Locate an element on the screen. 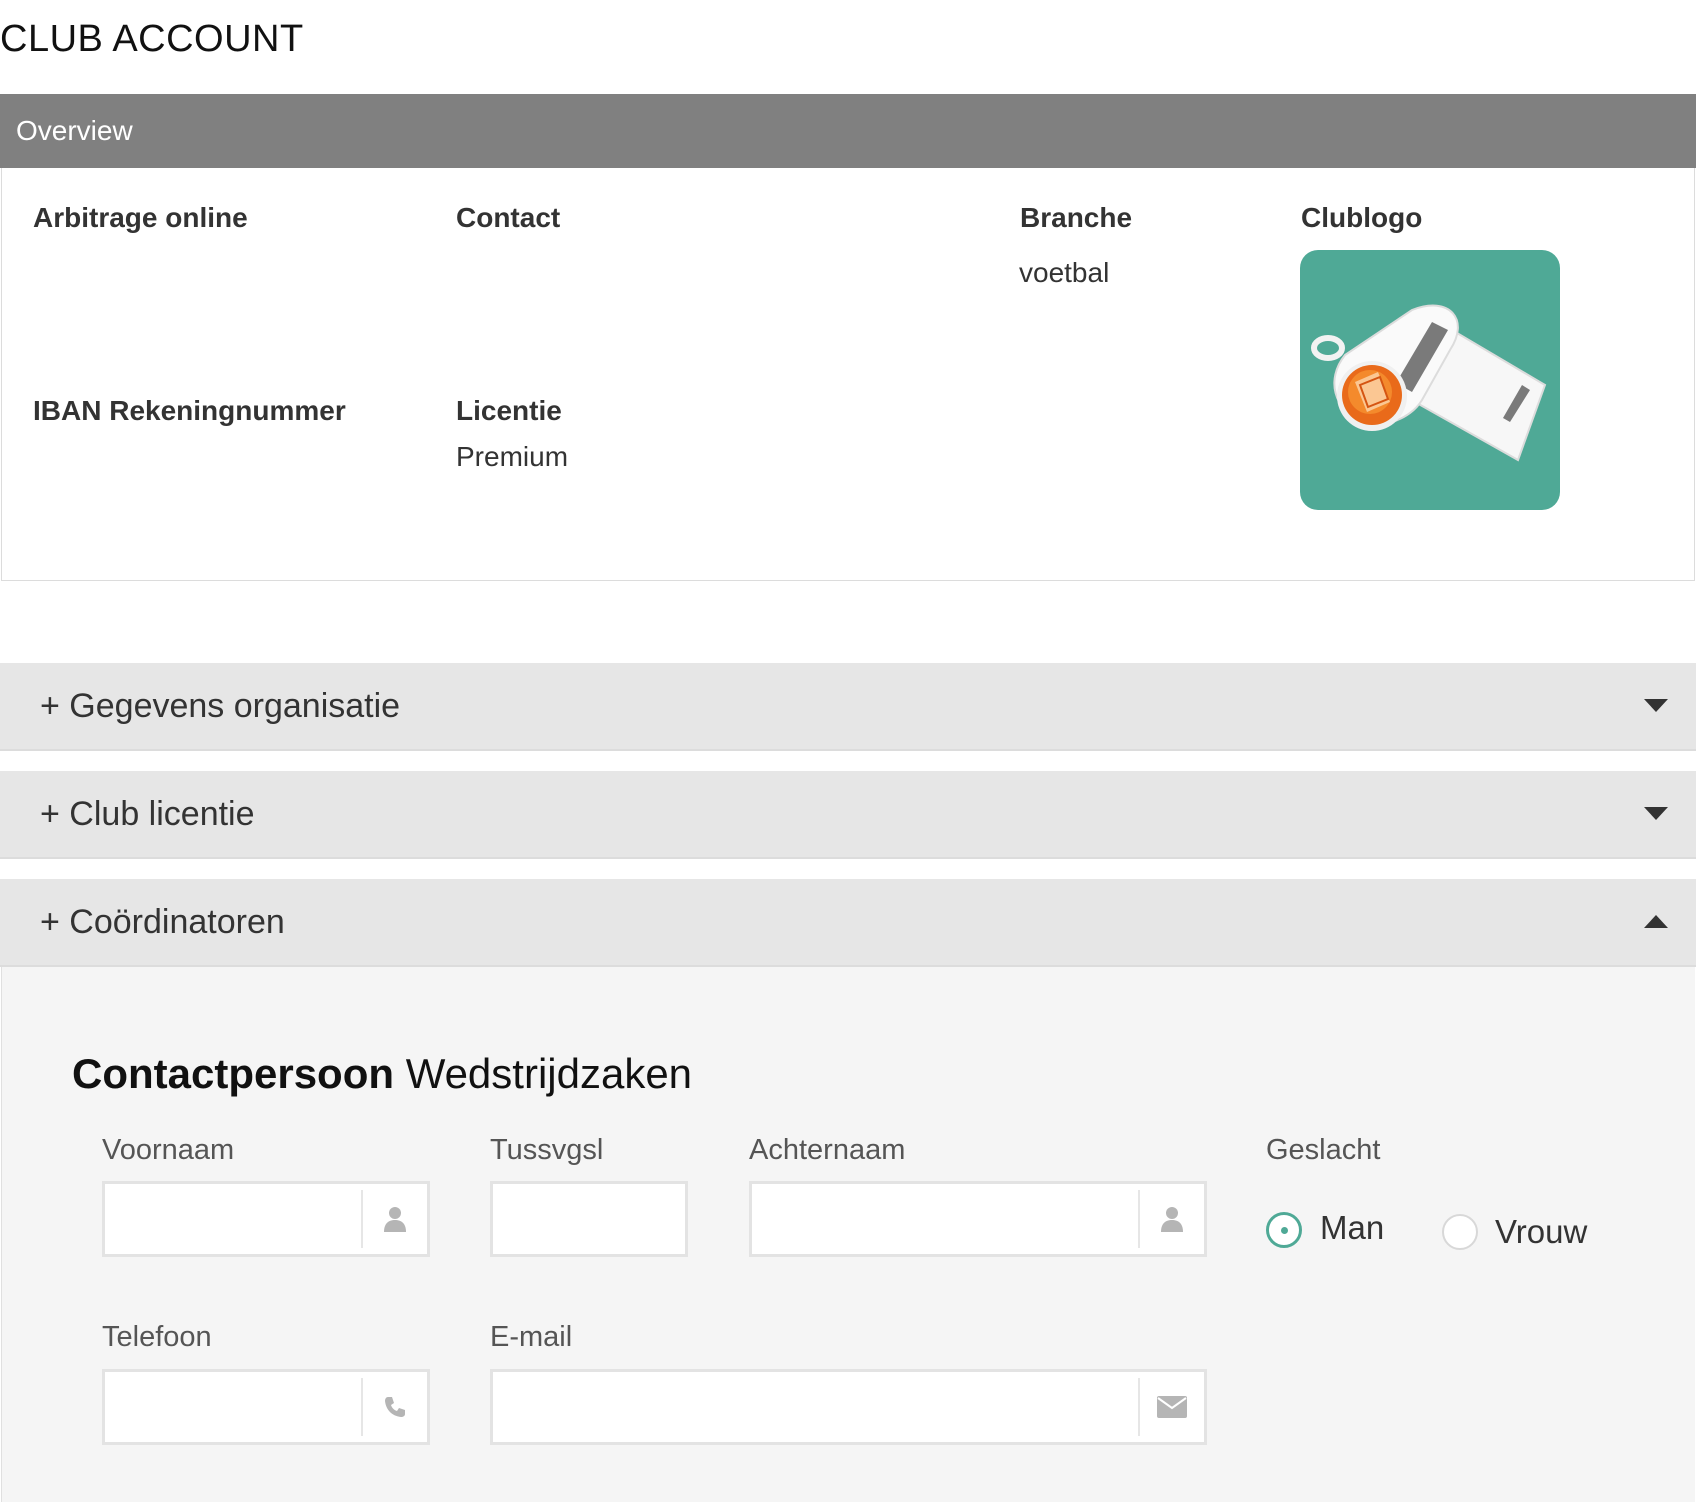 This screenshot has width=1696, height=1502. caret-up-icon is located at coordinates (1656, 921).